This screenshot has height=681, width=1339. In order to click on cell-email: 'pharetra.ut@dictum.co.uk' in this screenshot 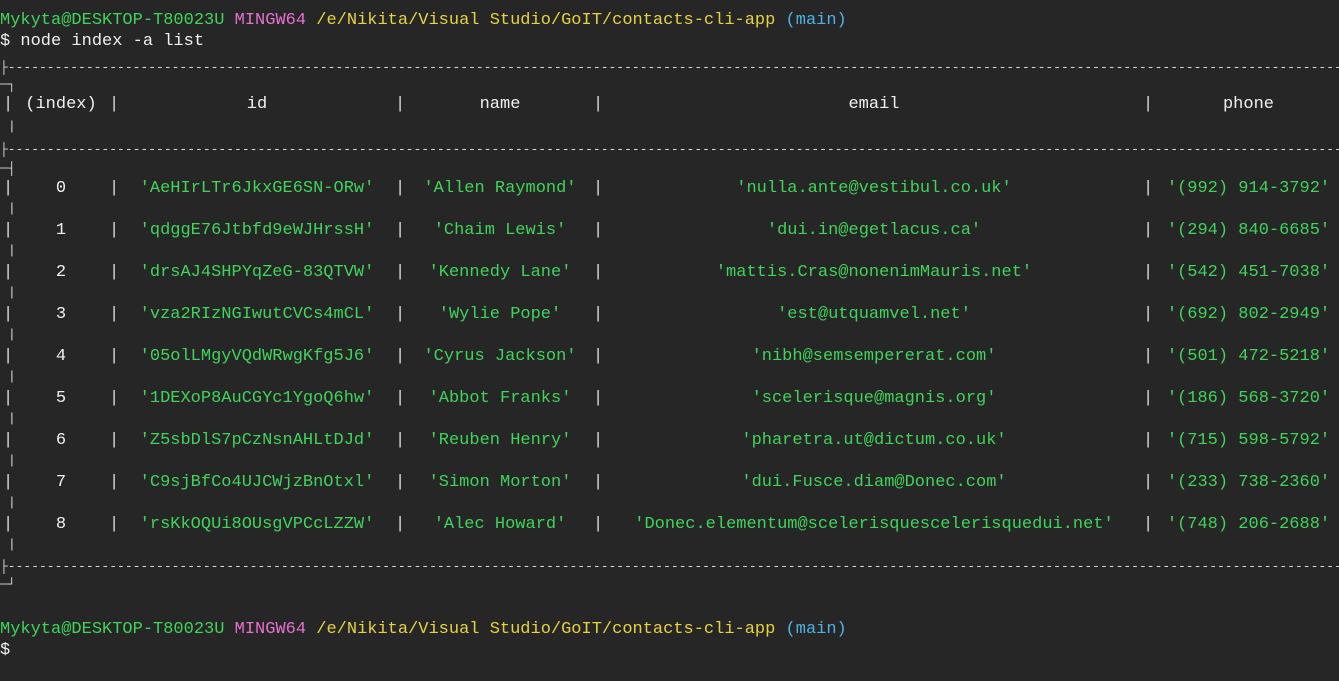, I will do `click(874, 440)`.